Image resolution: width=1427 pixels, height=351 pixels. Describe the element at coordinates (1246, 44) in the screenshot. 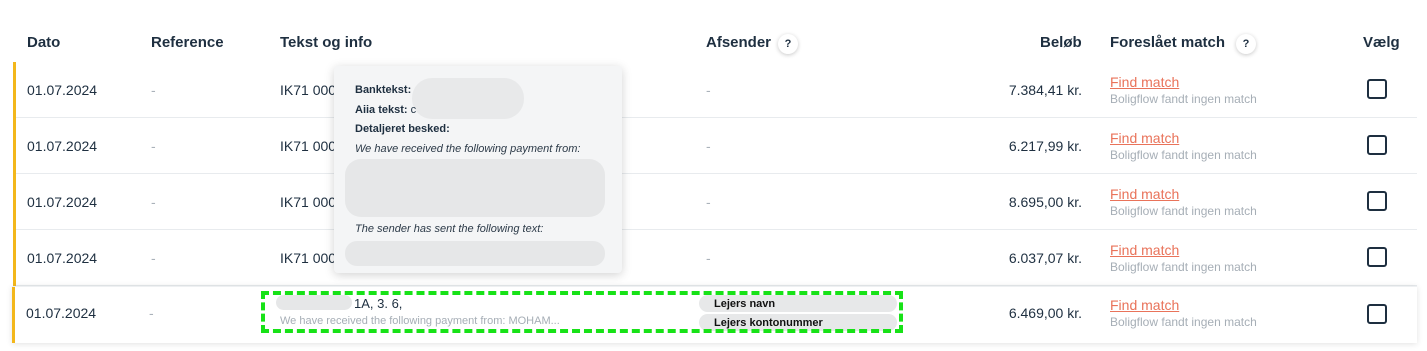

I see `foreslaet-match-help-icon: ?` at that location.